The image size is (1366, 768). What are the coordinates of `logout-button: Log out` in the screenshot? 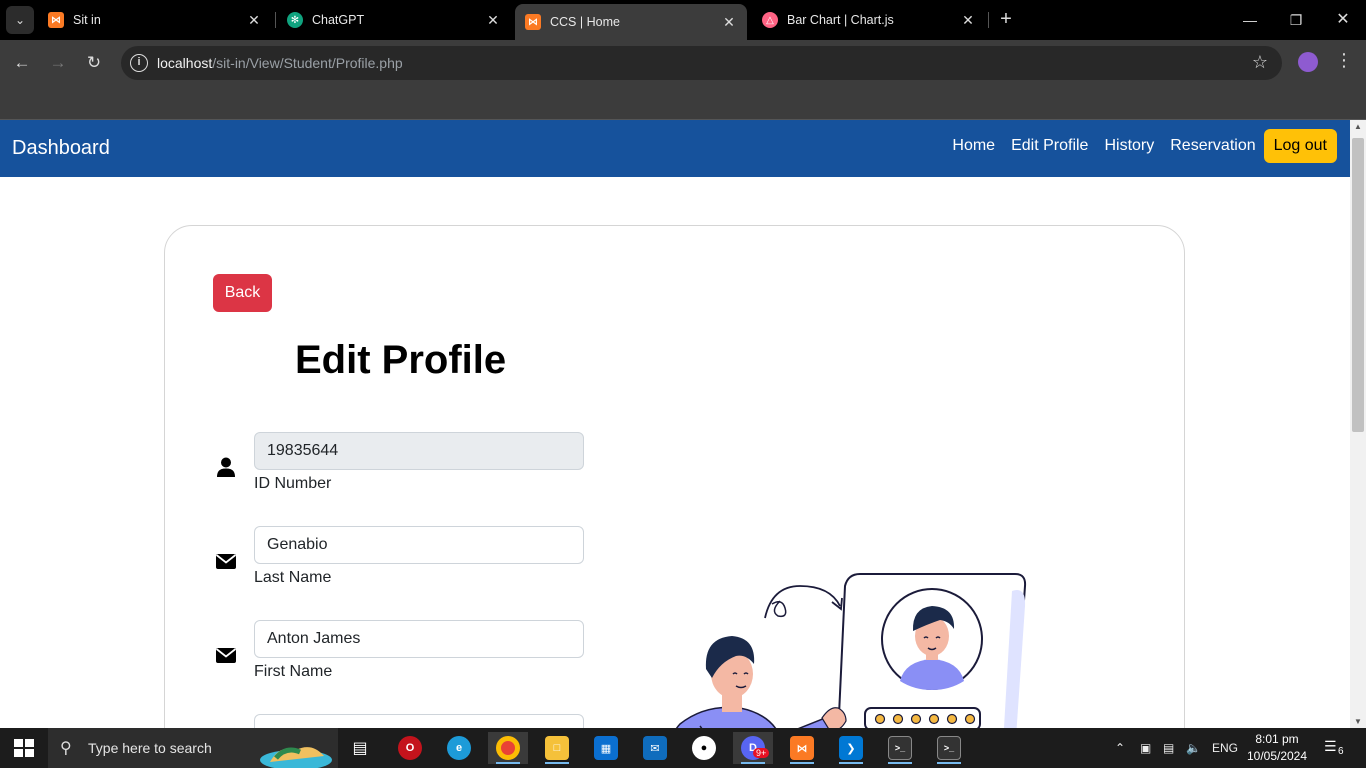 It's located at (1300, 146).